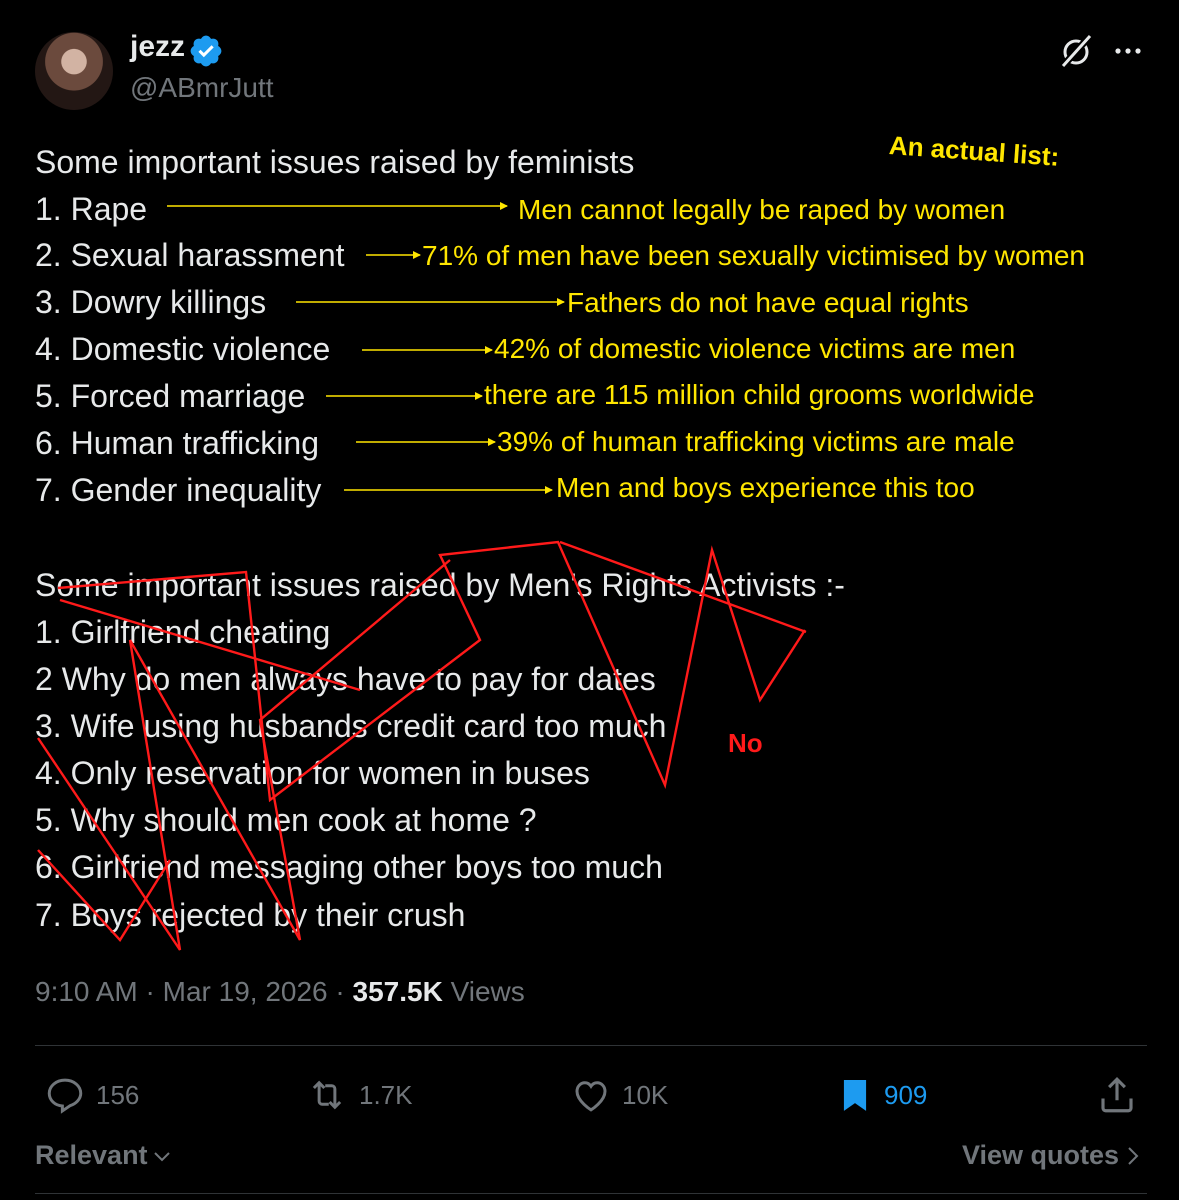 The width and height of the screenshot is (1179, 1200). Describe the element at coordinates (190, 255) in the screenshot. I see `feminist-item: 2. Sexual harassment` at that location.